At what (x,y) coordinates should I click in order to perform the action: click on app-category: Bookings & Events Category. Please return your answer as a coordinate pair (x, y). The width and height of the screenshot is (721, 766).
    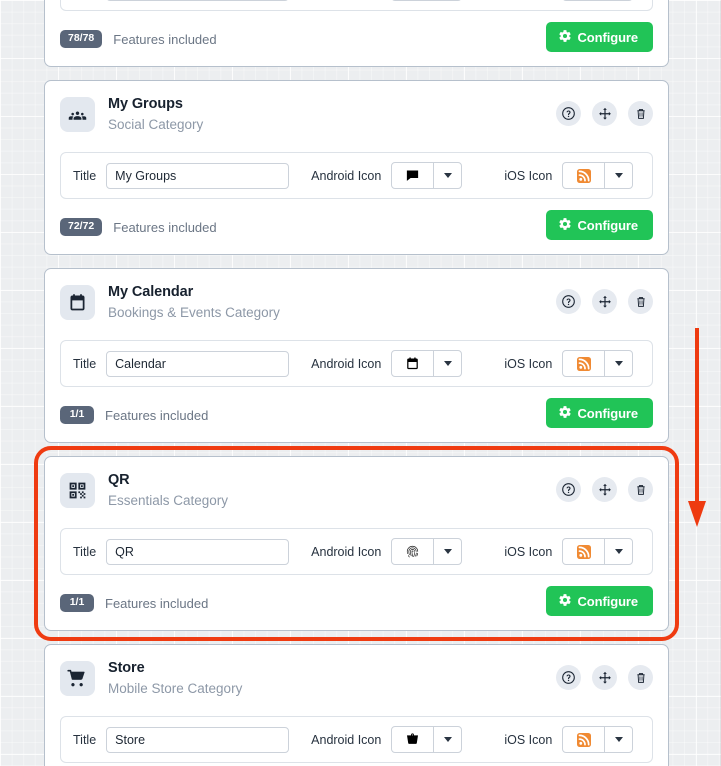
    Looking at the image, I should click on (194, 312).